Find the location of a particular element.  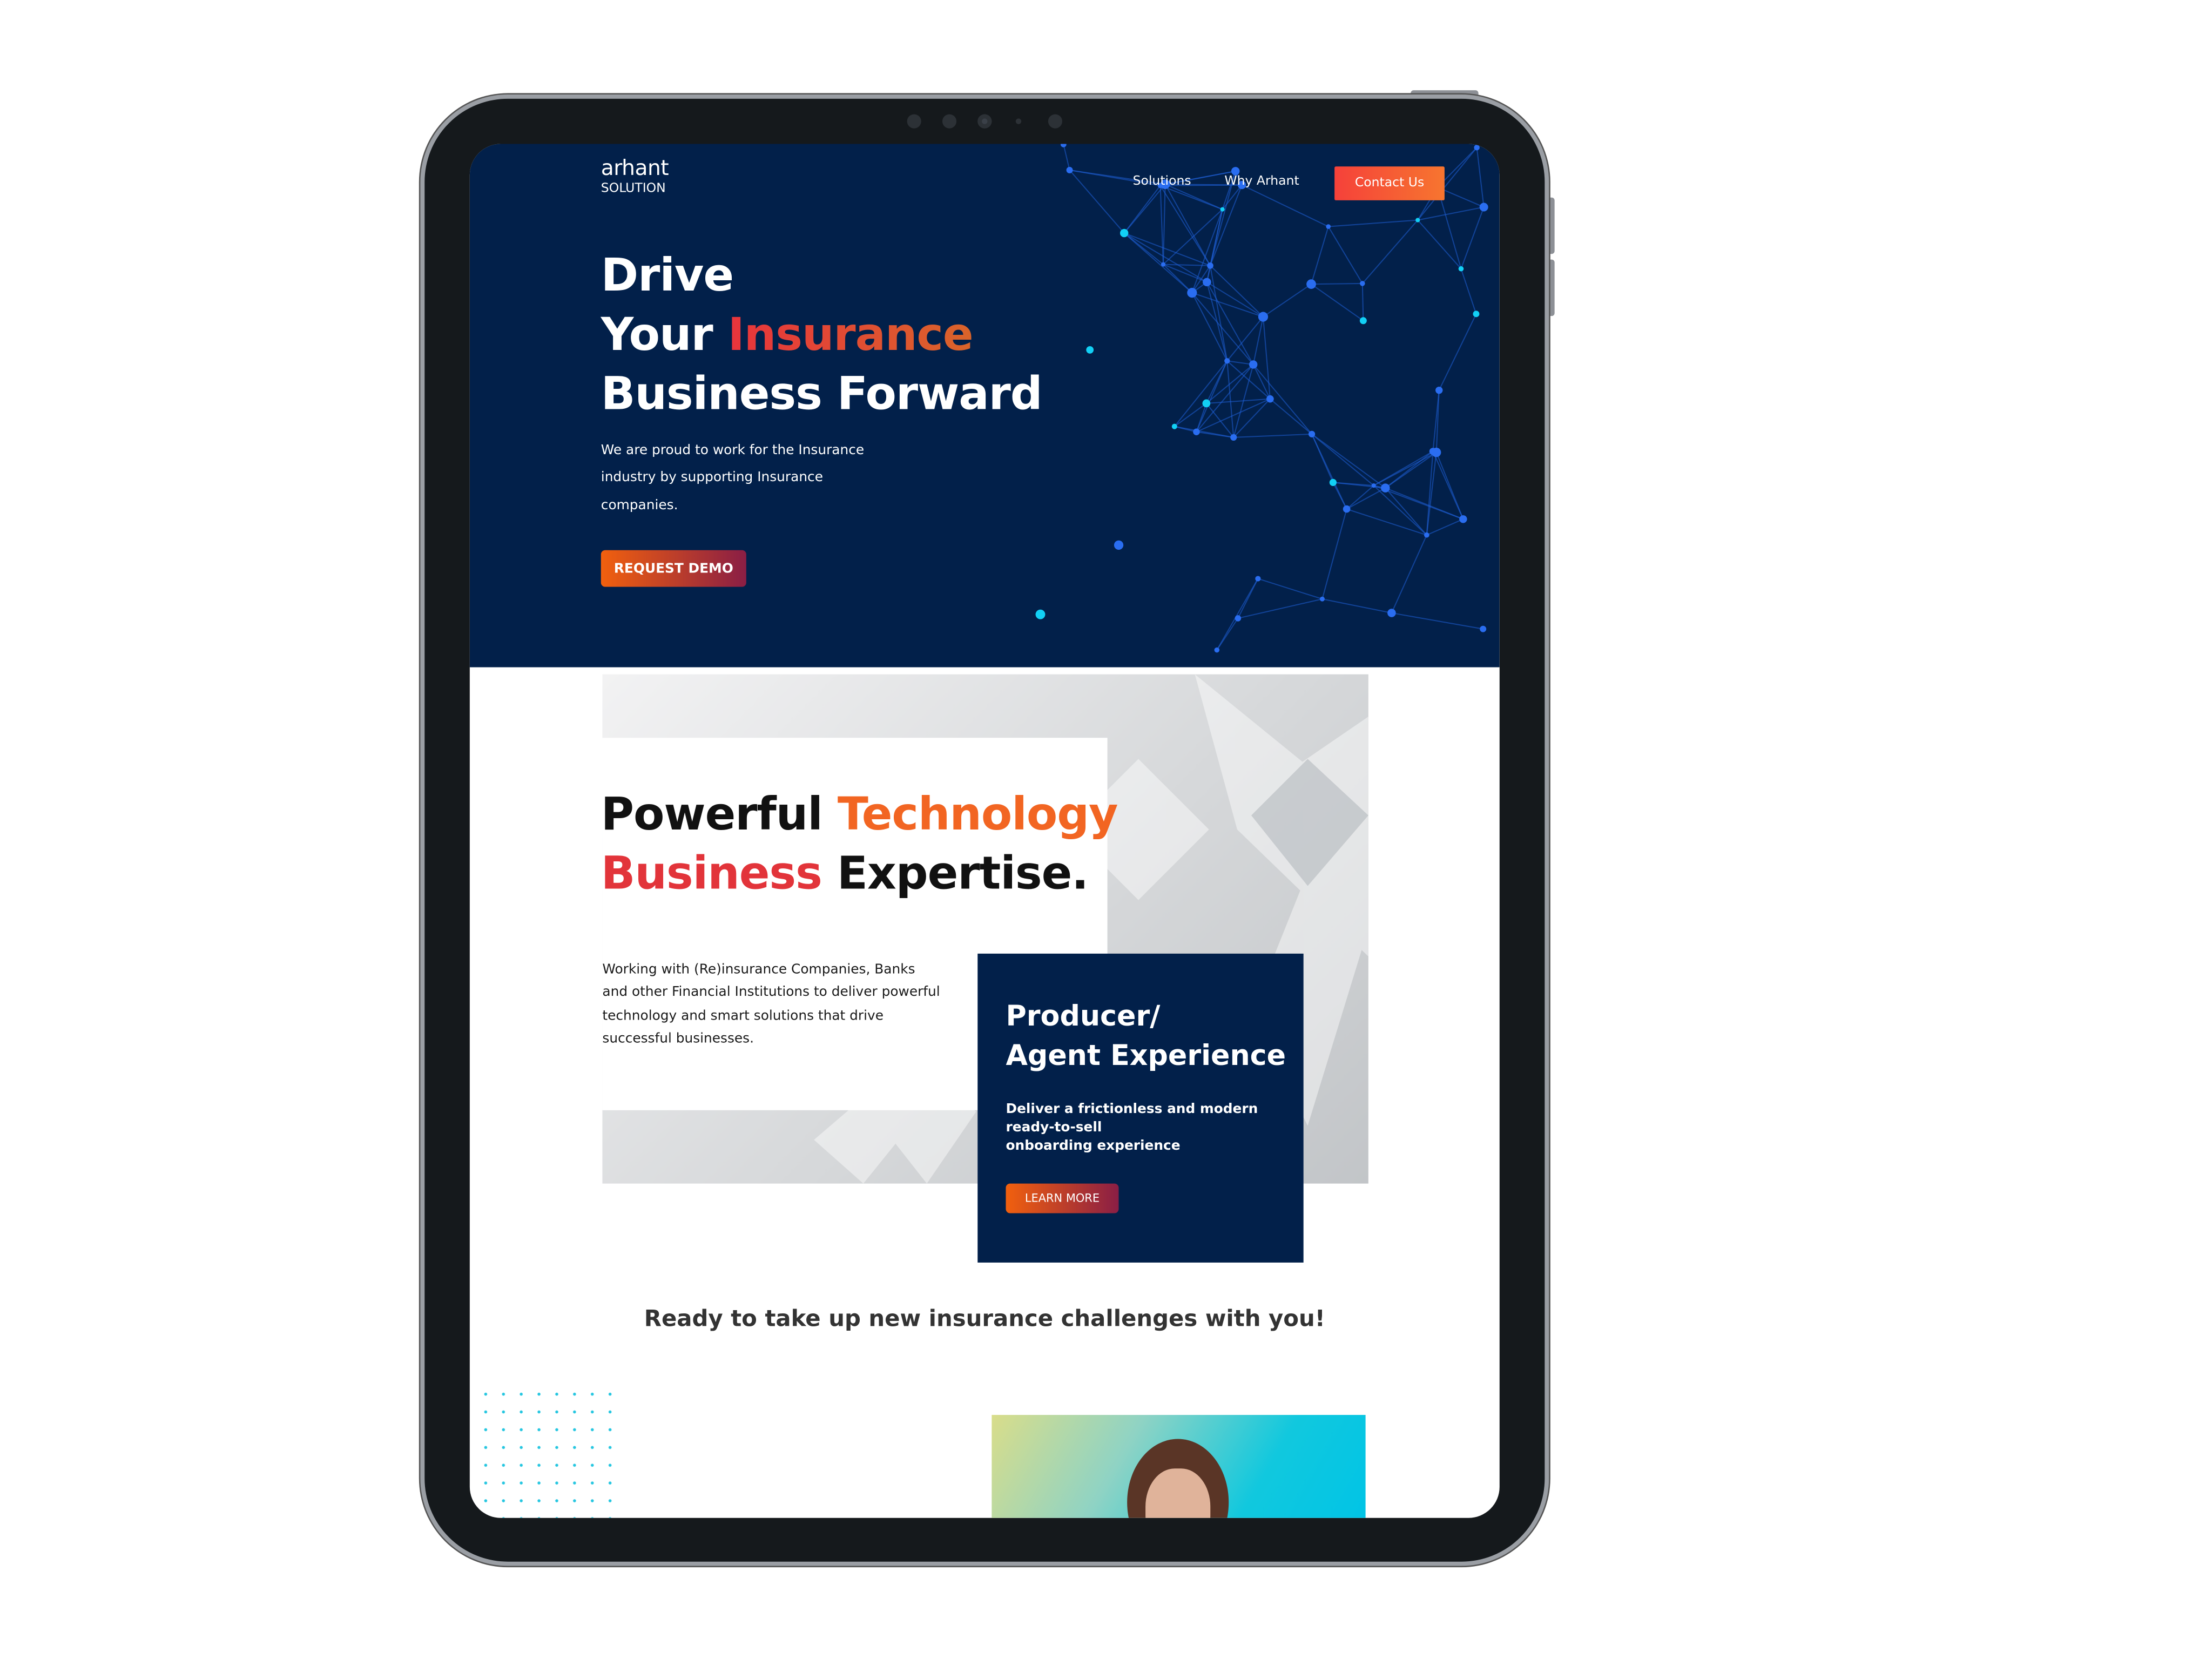

text: Your is located at coordinates (664, 334).